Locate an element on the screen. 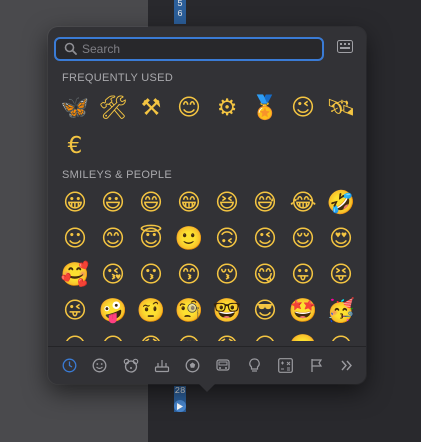 This screenshot has width=421, height=442. section-title-frequently-used: FREQUENTLY USED is located at coordinates (118, 78).